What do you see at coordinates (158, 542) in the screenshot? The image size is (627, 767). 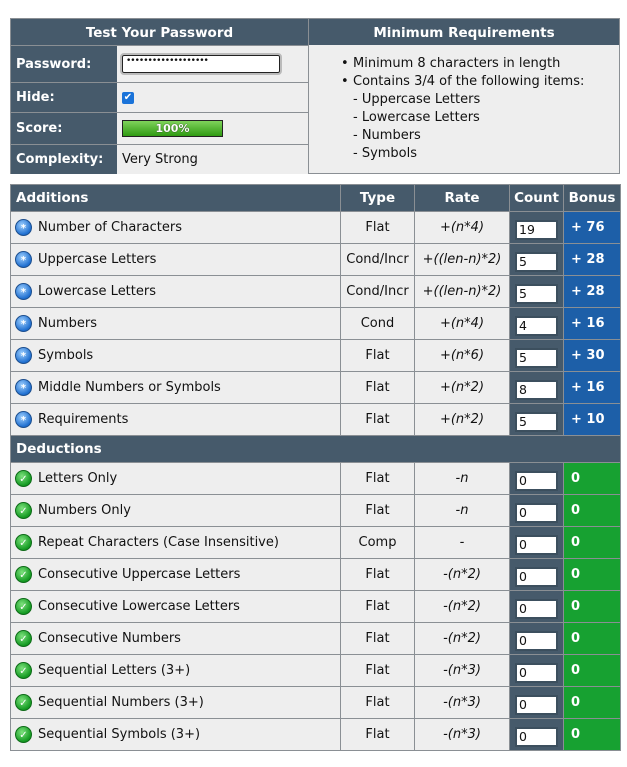 I see `row-name: Repeat Characters (Case Insensitive)` at bounding box center [158, 542].